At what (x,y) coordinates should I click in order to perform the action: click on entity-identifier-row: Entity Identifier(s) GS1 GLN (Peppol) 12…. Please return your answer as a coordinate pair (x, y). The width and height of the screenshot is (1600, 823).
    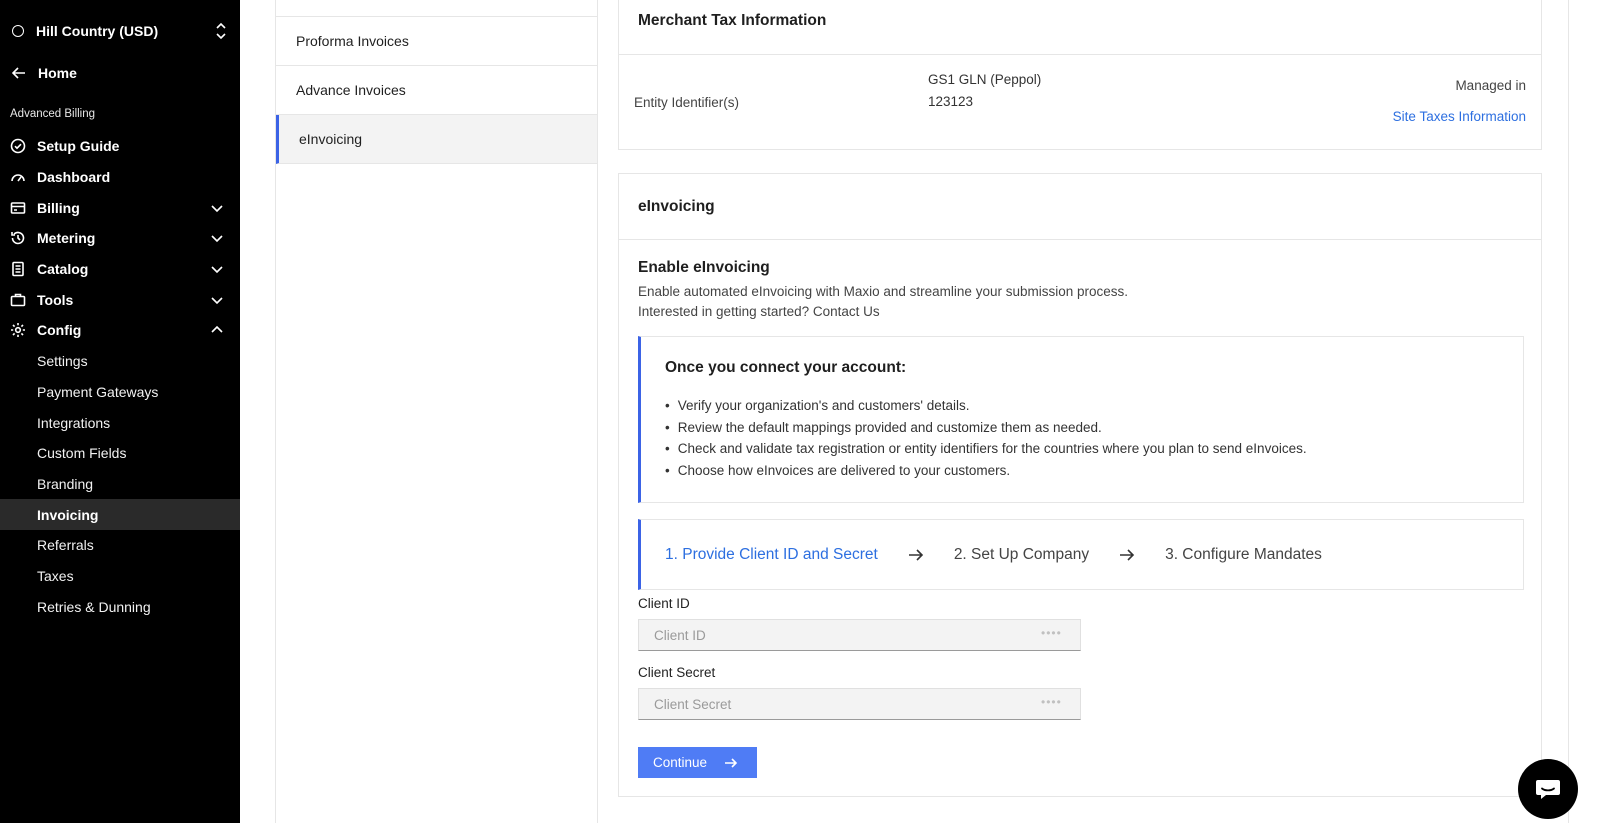
    Looking at the image, I should click on (1080, 102).